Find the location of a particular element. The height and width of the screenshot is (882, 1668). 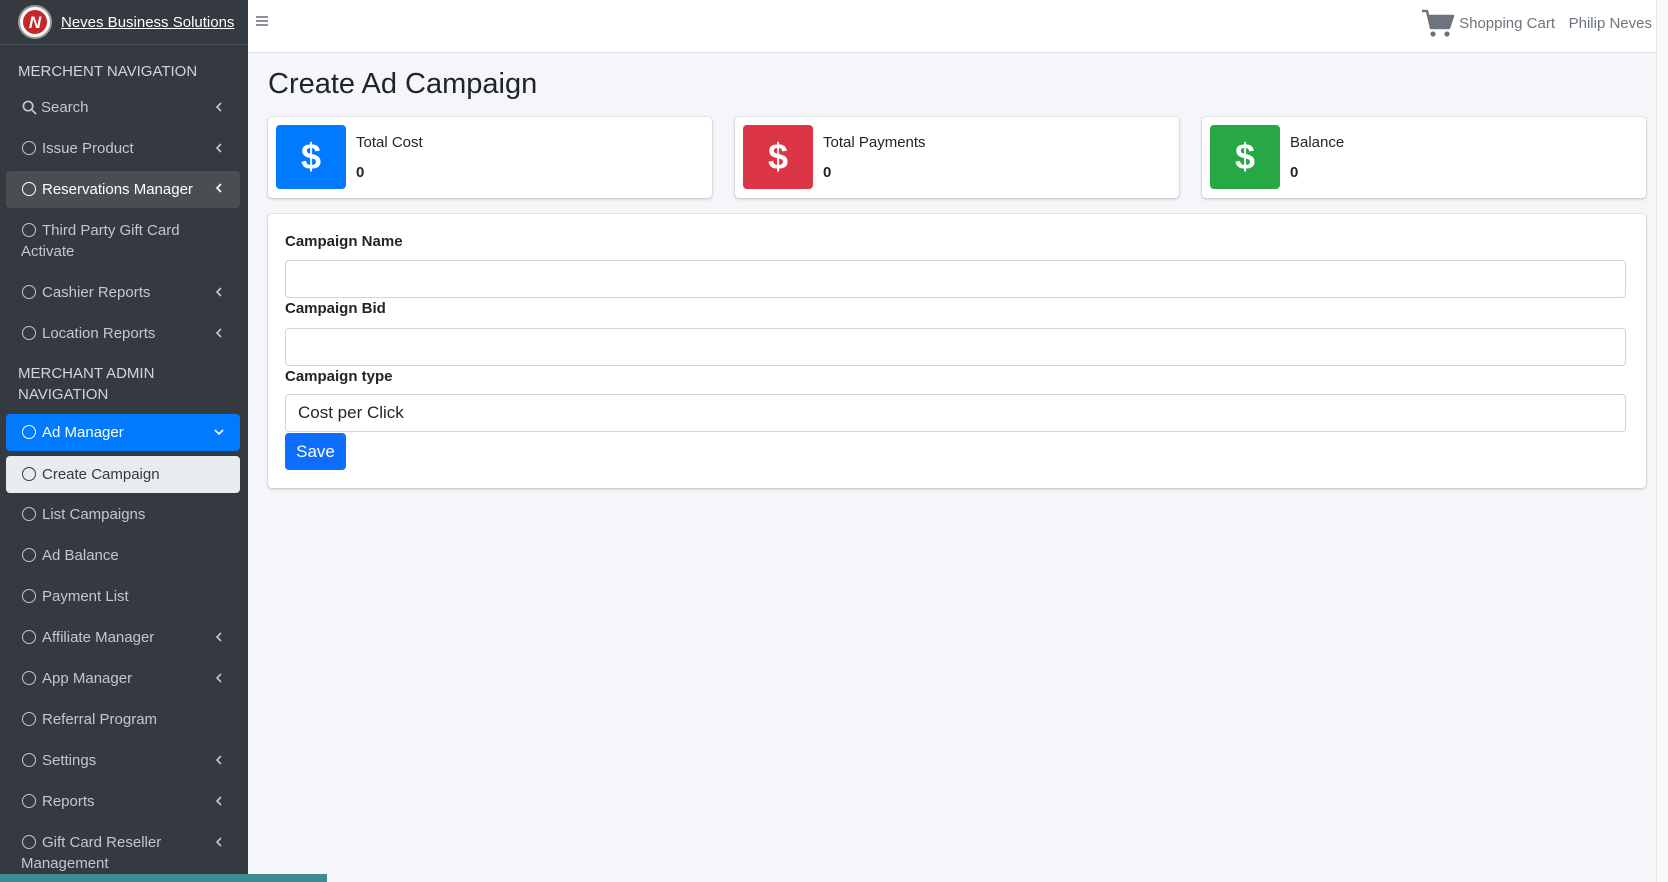

search-icon is located at coordinates (29, 107).